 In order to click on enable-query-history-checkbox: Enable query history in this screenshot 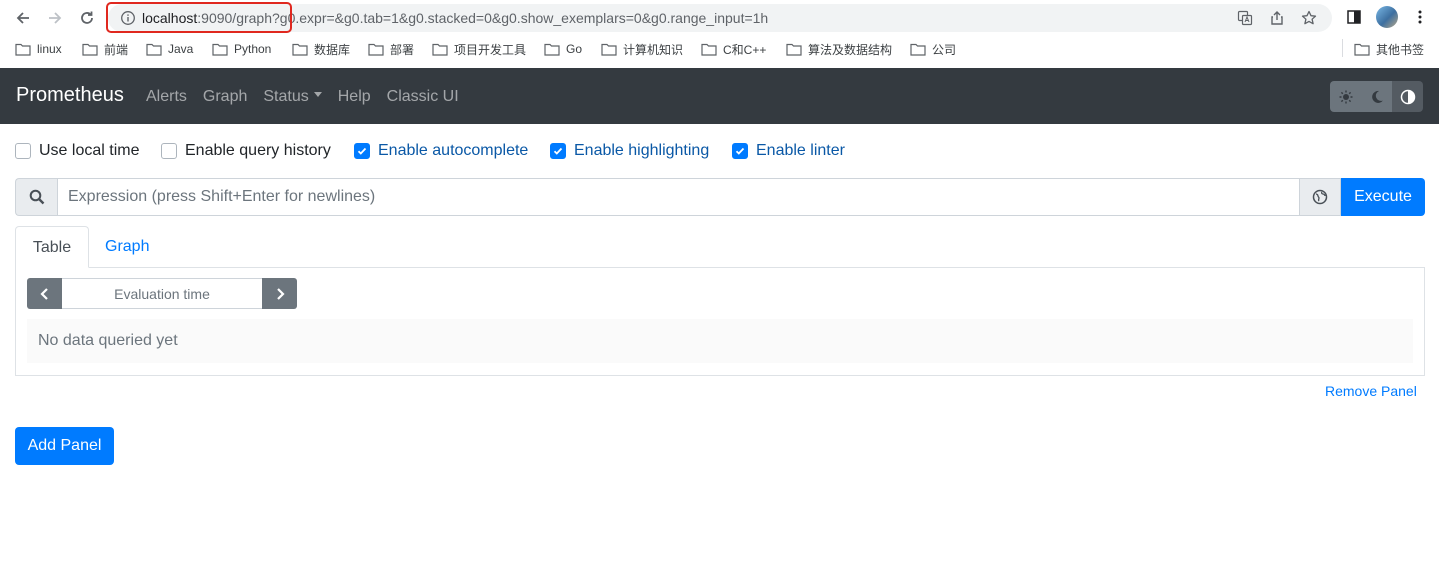, I will do `click(246, 151)`.